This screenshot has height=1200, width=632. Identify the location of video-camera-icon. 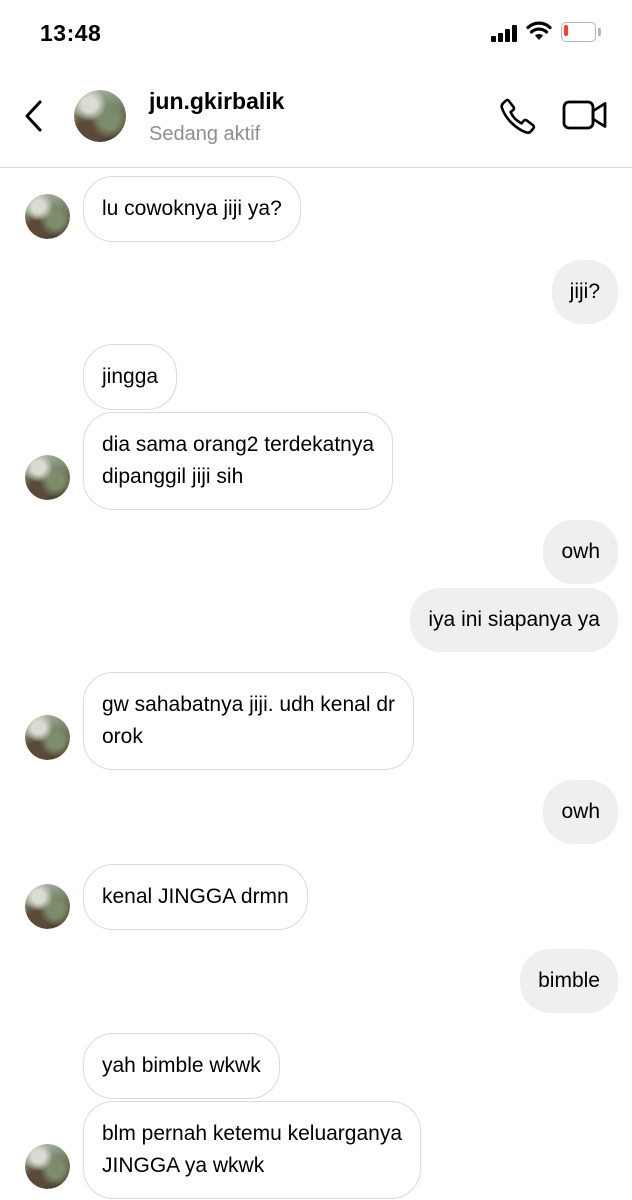
(585, 115).